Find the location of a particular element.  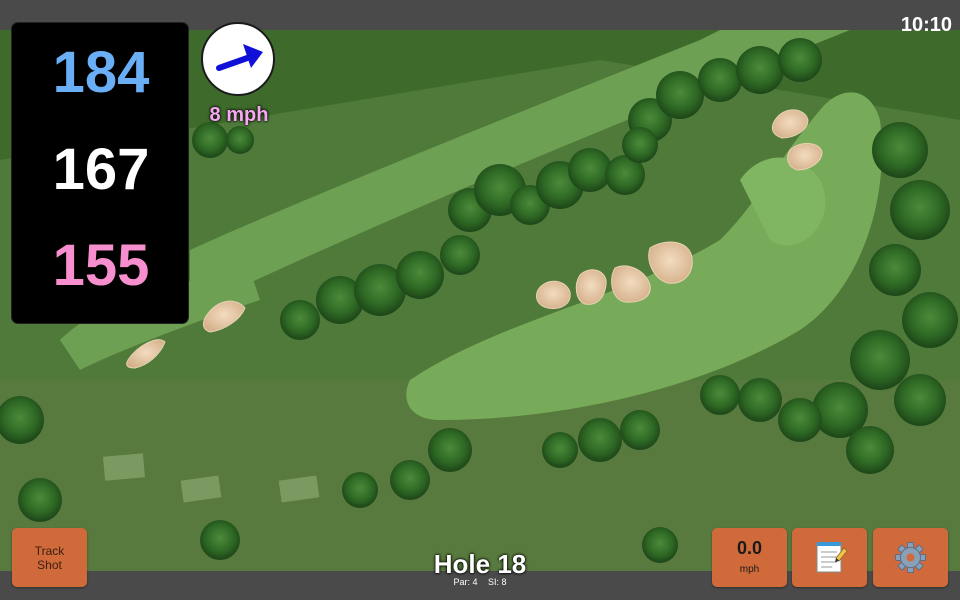

wind-direction-indicator is located at coordinates (238, 59).